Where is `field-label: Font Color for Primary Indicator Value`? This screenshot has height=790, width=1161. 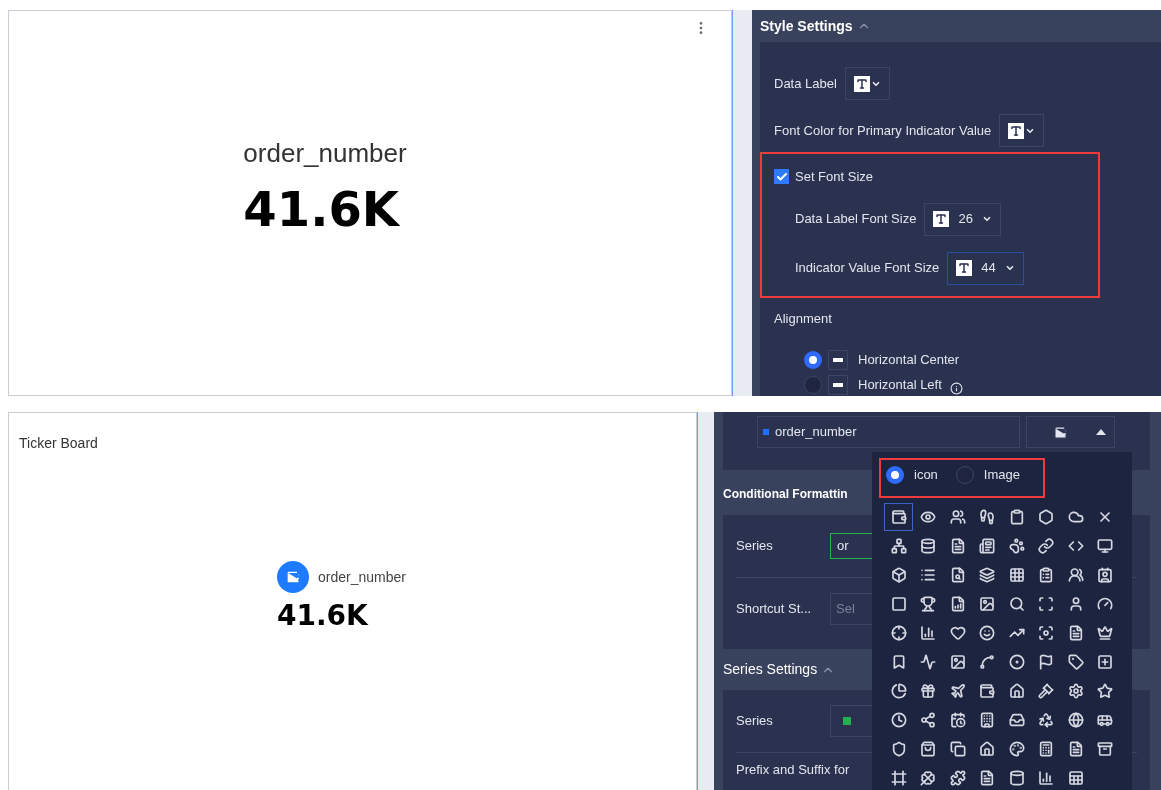
field-label: Font Color for Primary Indicator Value is located at coordinates (883, 130).